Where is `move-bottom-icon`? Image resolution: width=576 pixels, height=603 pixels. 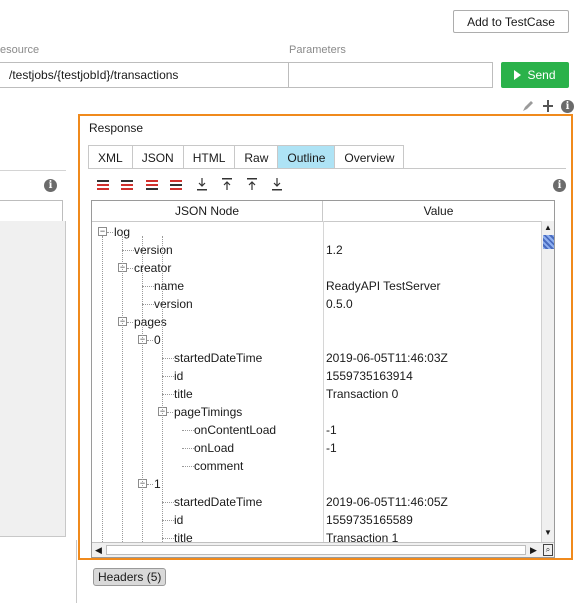 move-bottom-icon is located at coordinates (277, 185).